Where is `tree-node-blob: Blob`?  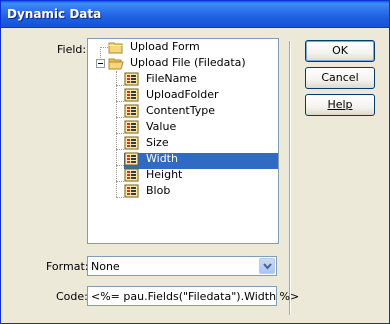
tree-node-blob: Blob is located at coordinates (201, 191).